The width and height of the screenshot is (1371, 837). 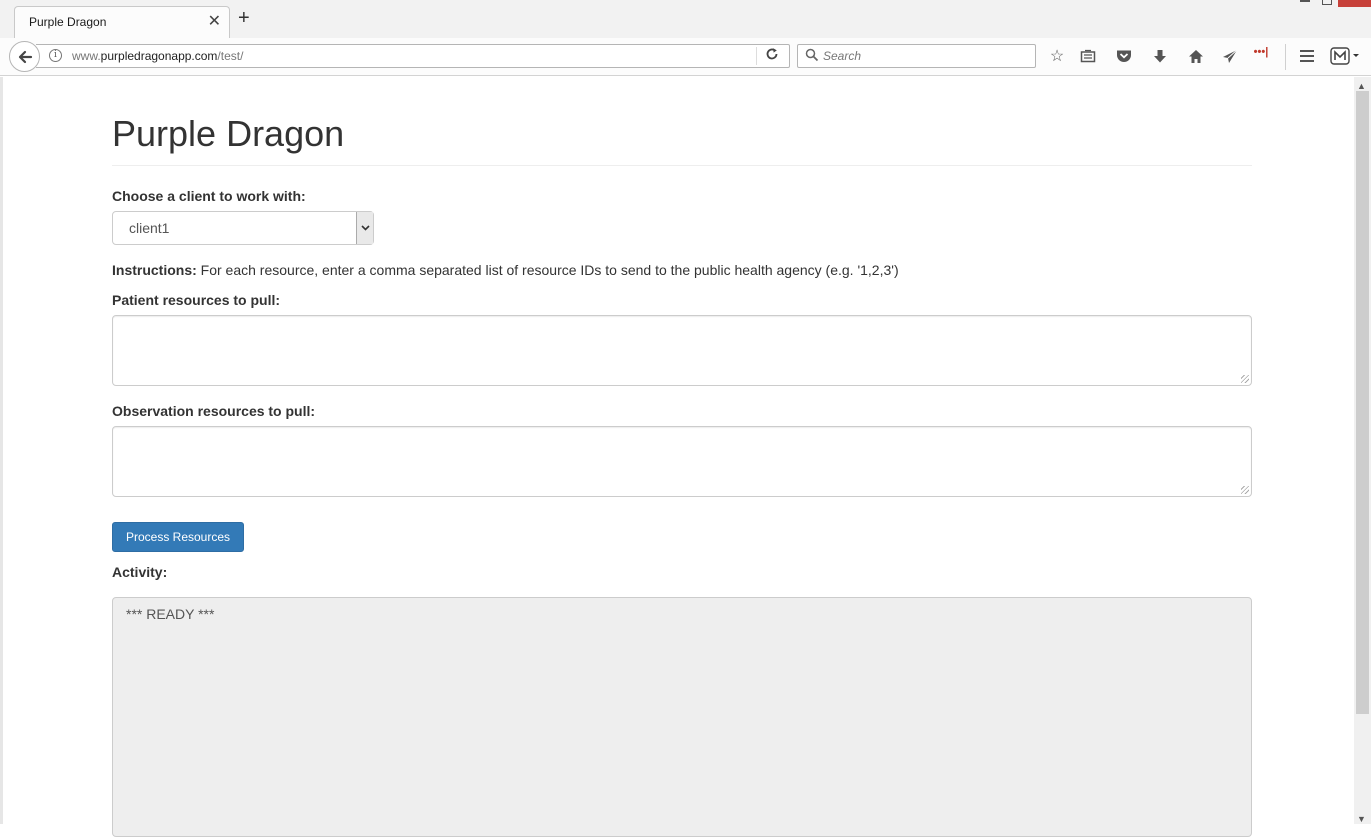 I want to click on observation-resources-input, so click(x=682, y=461).